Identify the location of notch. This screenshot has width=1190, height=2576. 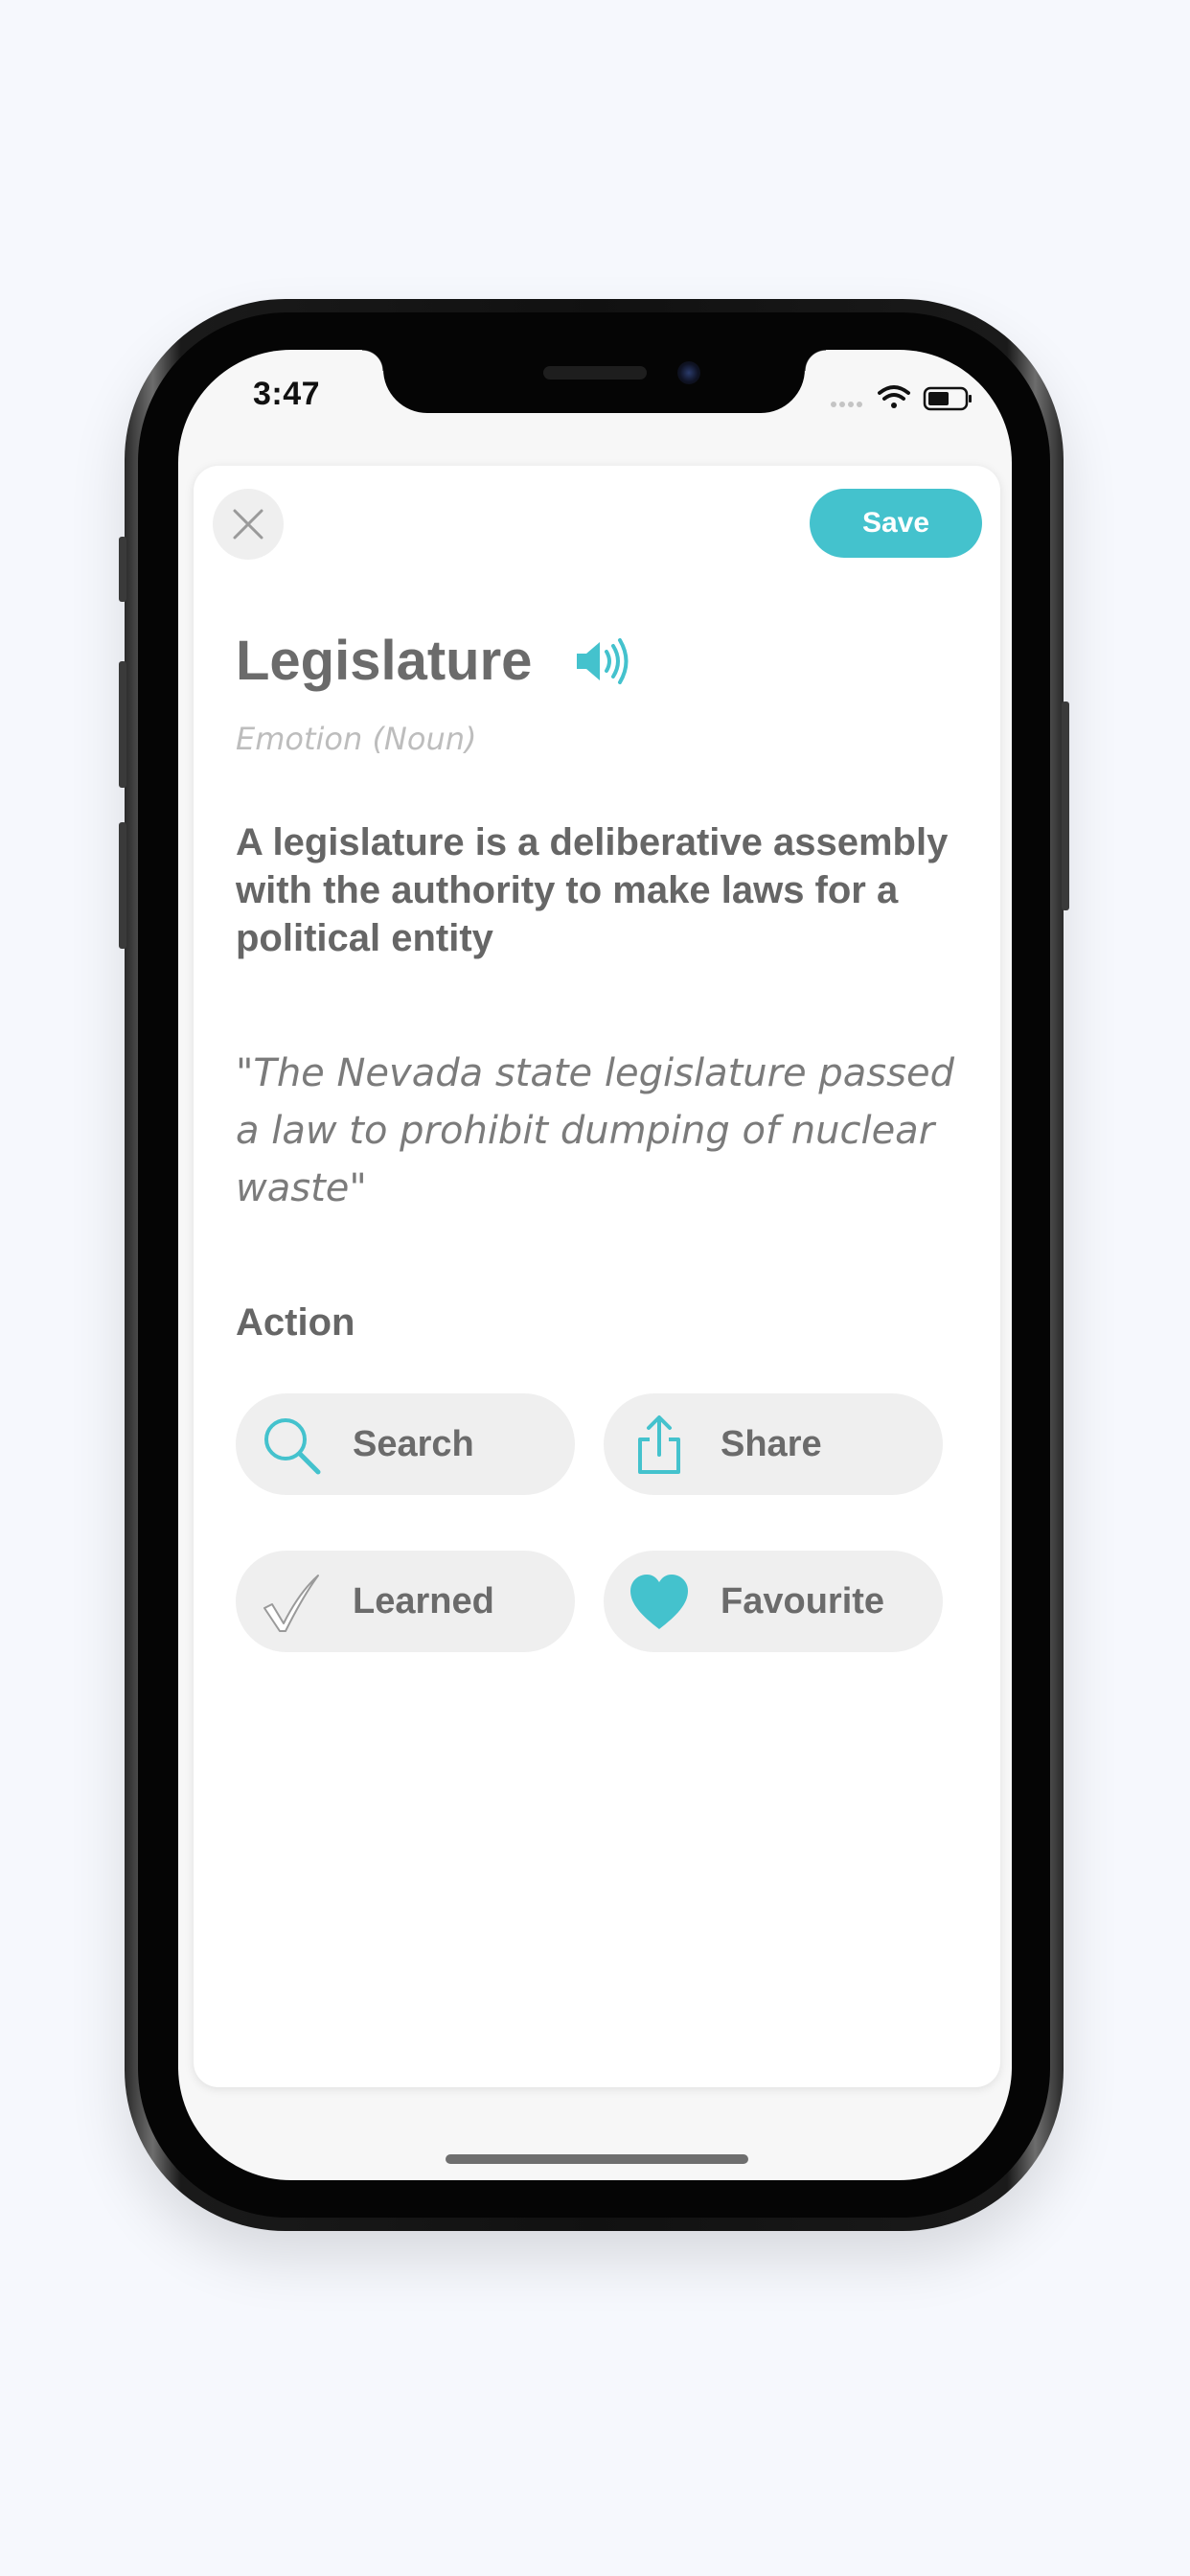
(594, 381).